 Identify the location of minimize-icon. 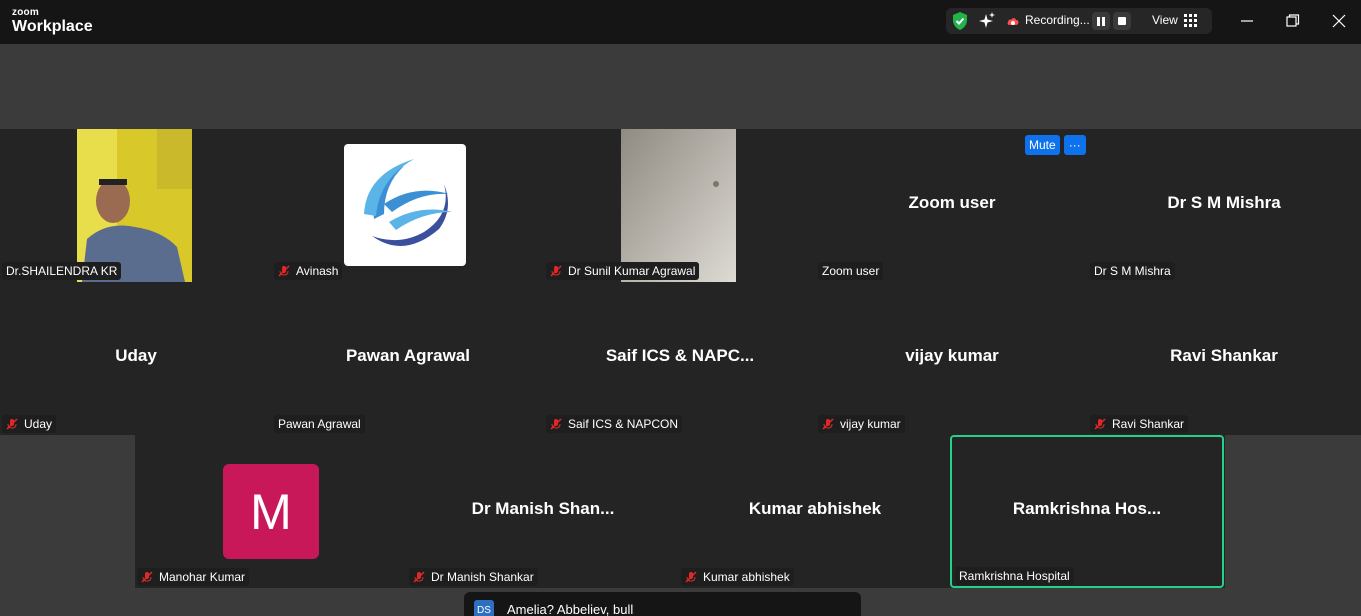
(1247, 21).